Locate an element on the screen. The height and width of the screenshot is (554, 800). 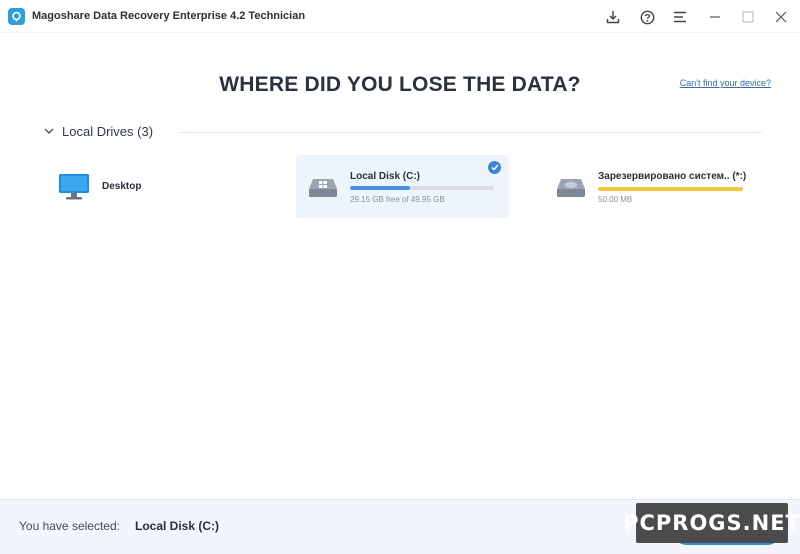
maximize-icon is located at coordinates (748, 17).